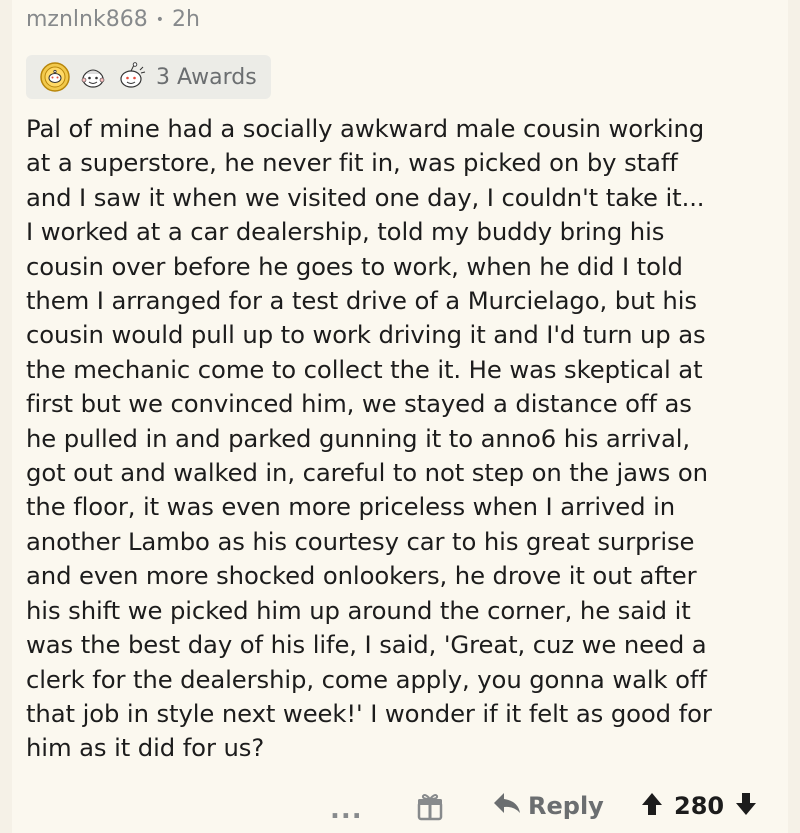 The height and width of the screenshot is (833, 800). What do you see at coordinates (93, 77) in the screenshot?
I see `wholesome-award-icon` at bounding box center [93, 77].